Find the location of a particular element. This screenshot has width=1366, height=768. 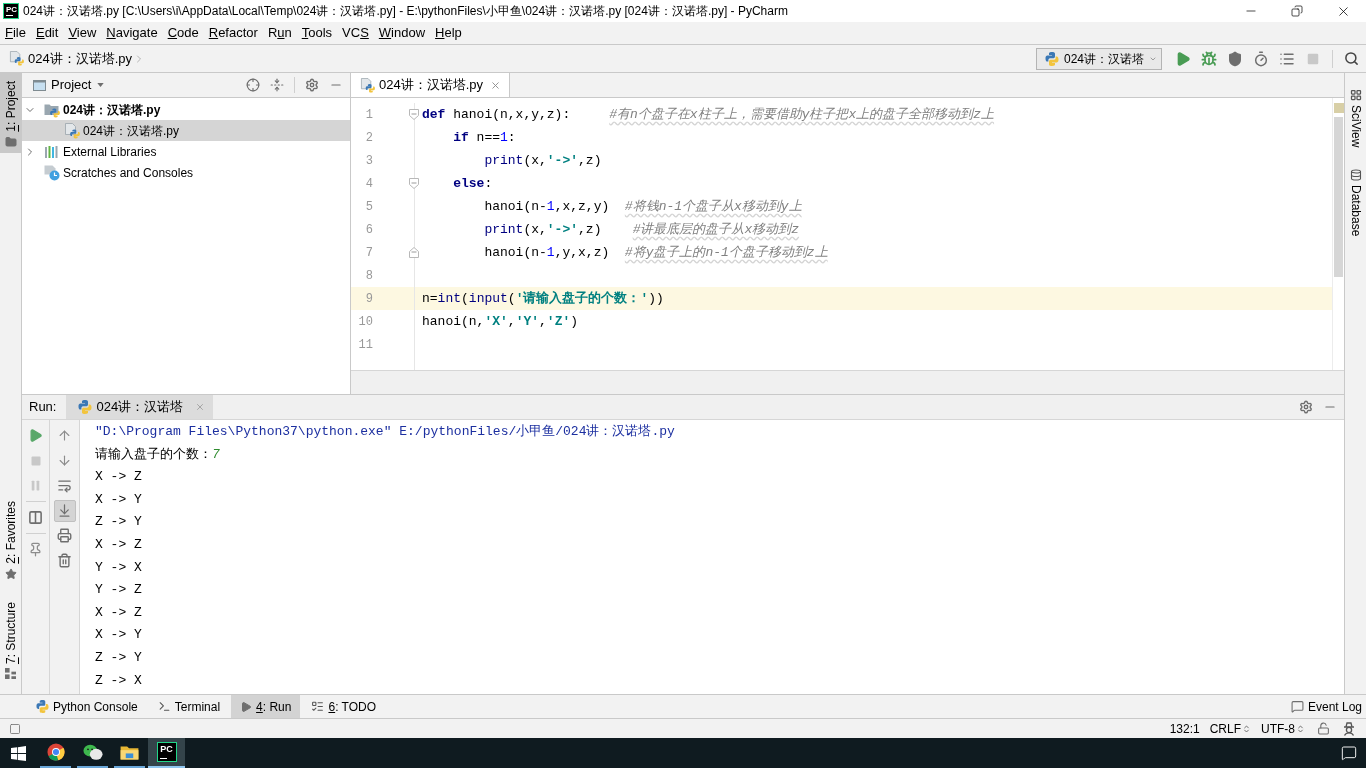

folder-icon is located at coordinates (10, 141).